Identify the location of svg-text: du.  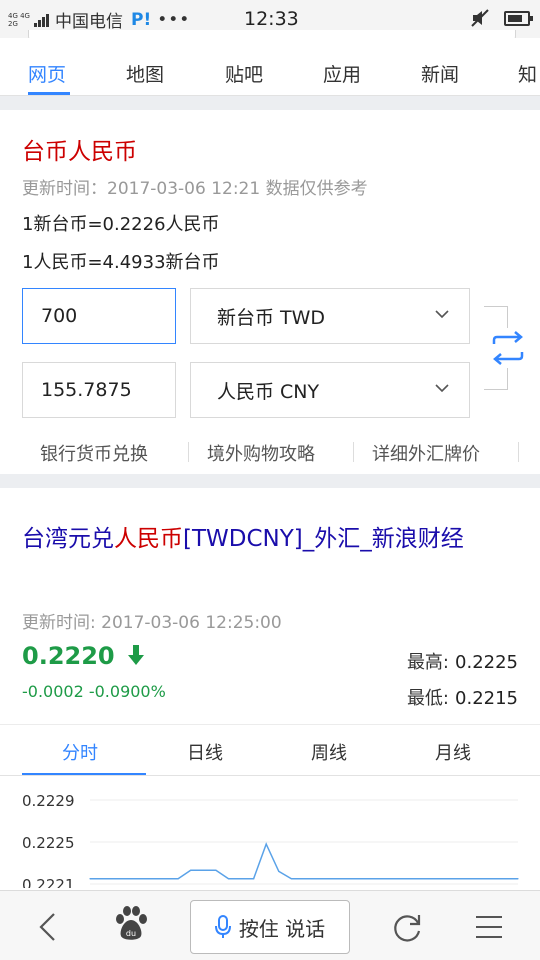
(131, 933).